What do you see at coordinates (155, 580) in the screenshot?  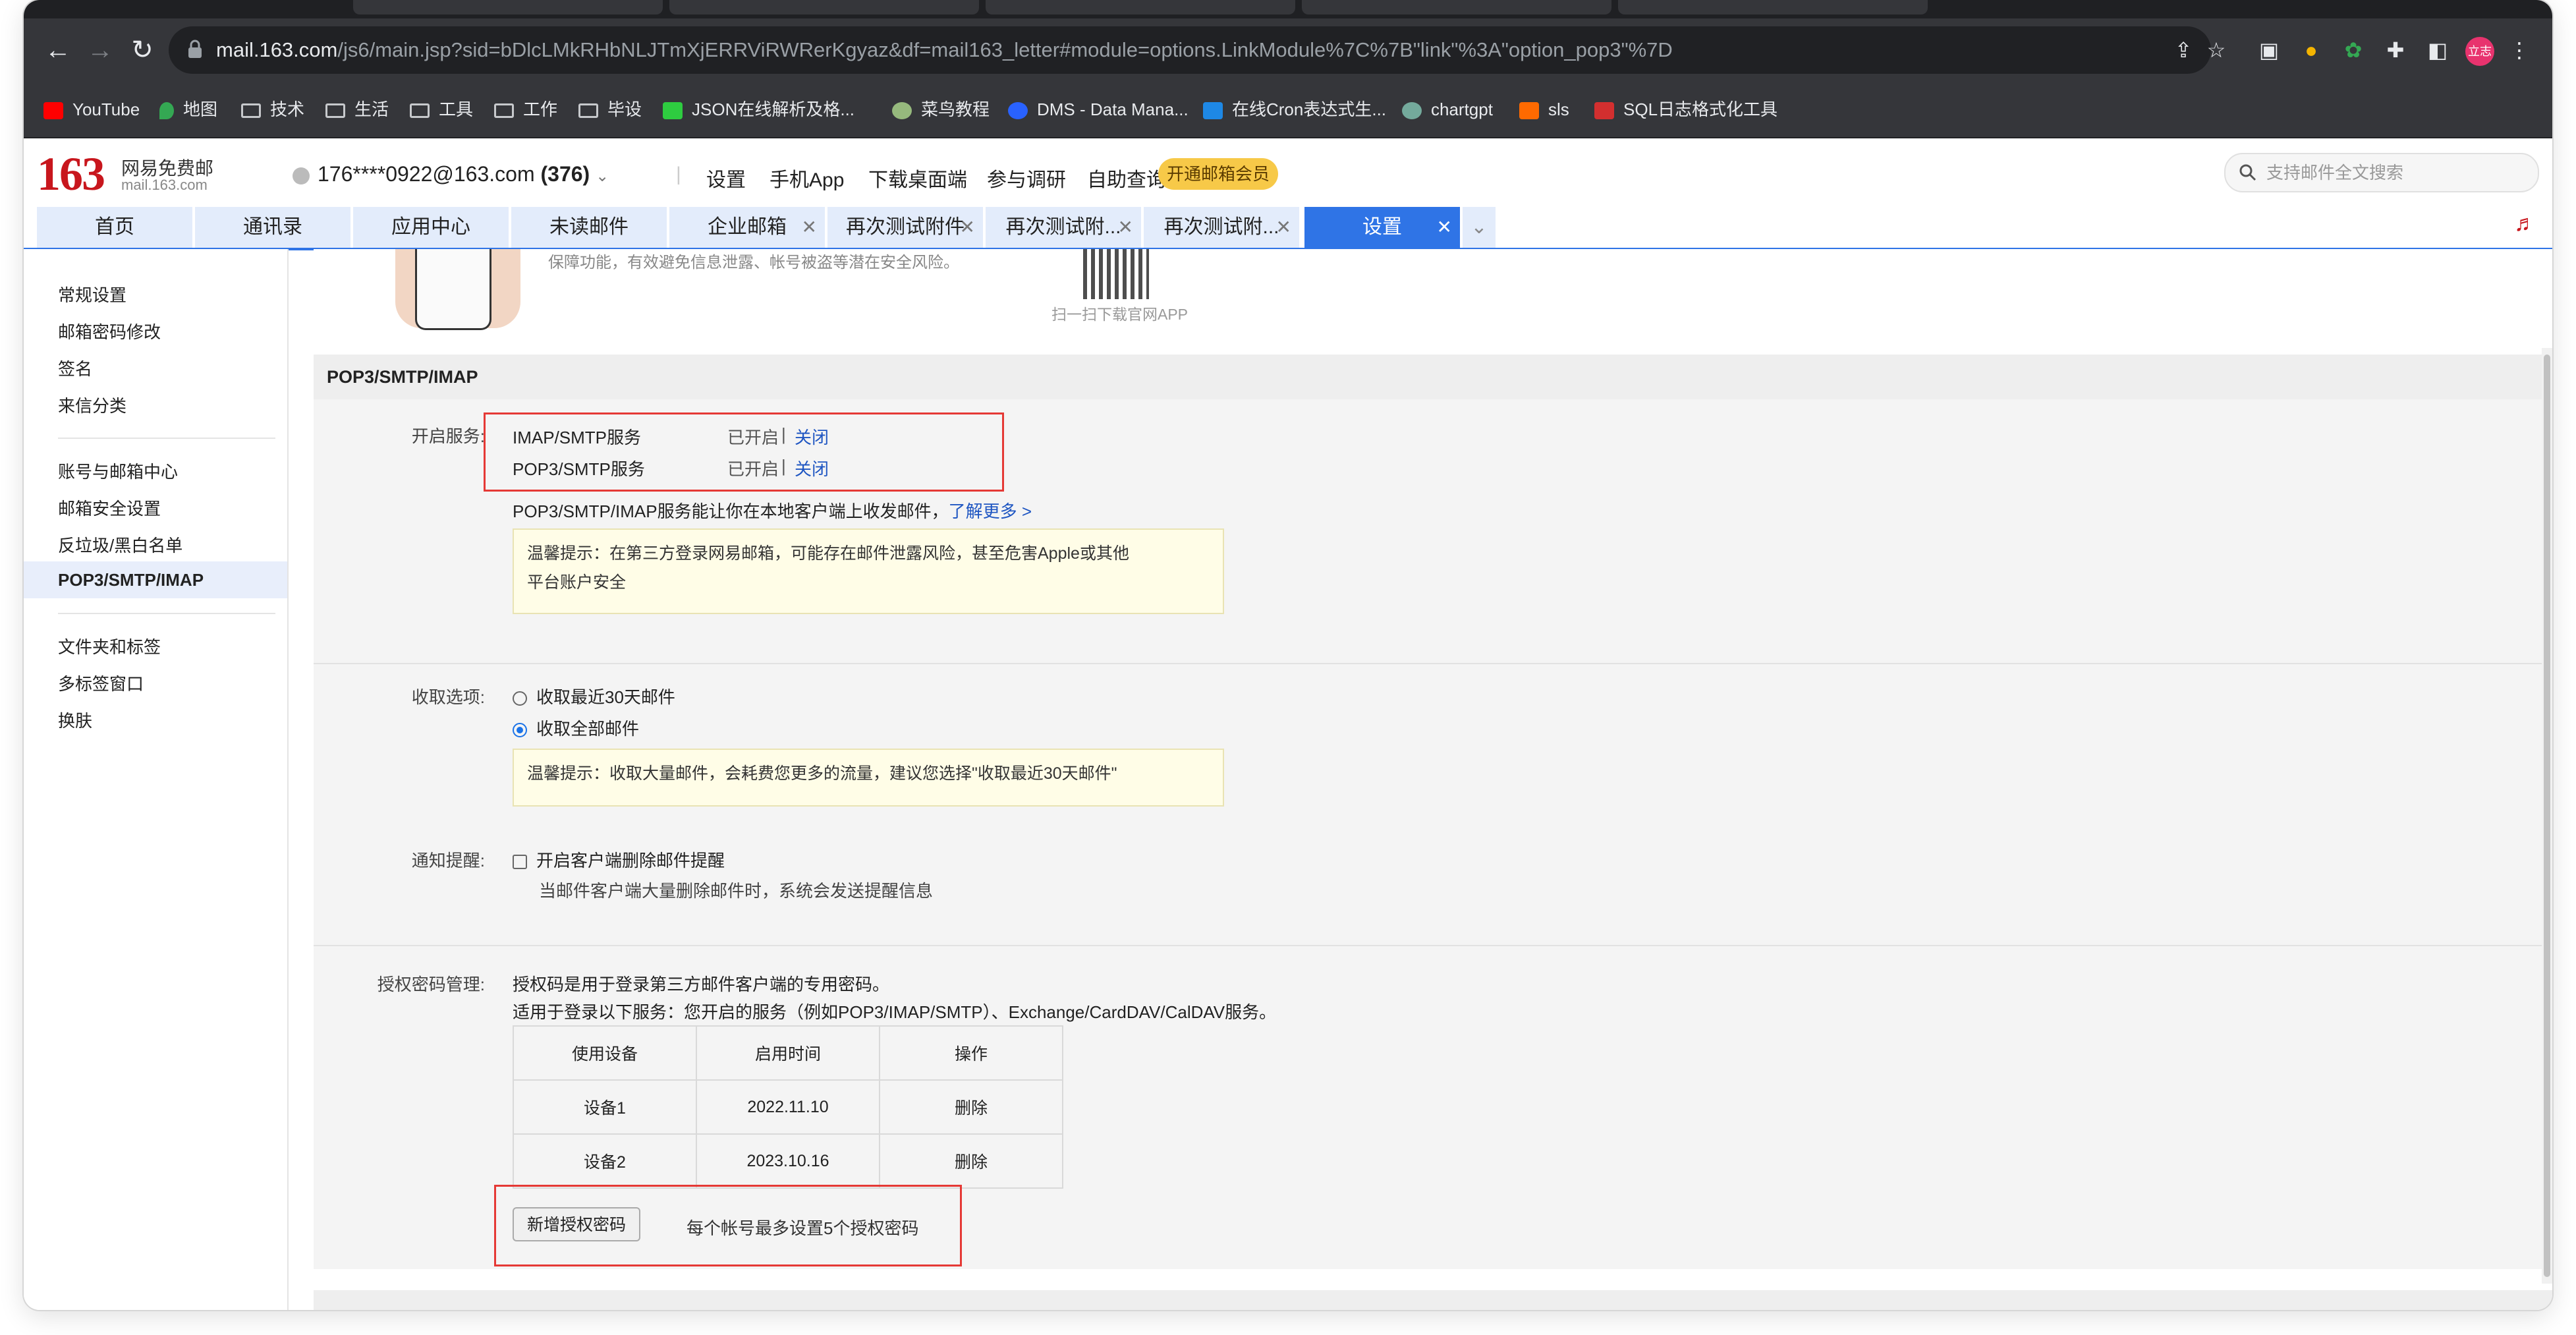 I see `nav-pop3-smtp-imap: POP3/SMTP/IMAP` at bounding box center [155, 580].